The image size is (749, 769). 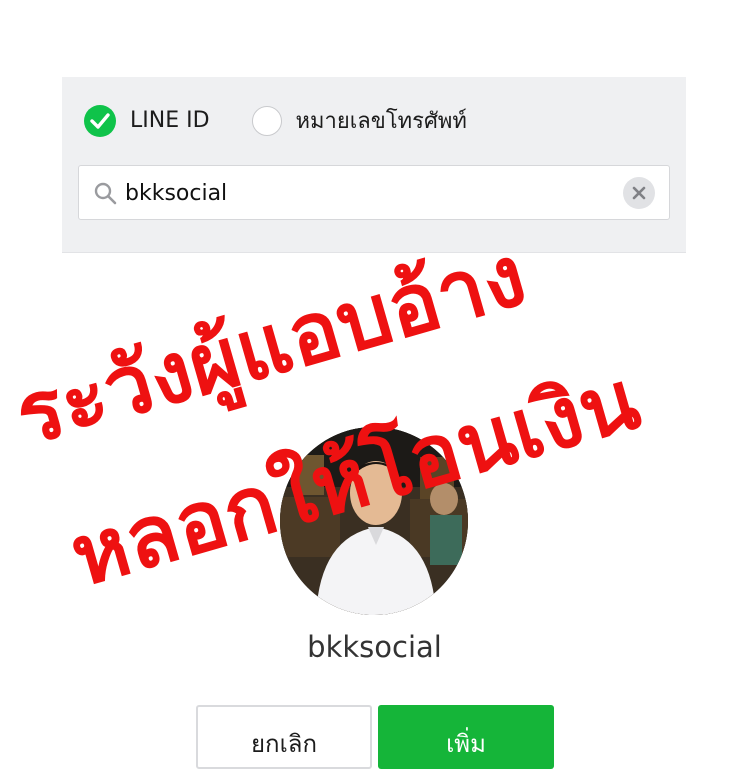 I want to click on profile-name: bkksocial, so click(x=374, y=647).